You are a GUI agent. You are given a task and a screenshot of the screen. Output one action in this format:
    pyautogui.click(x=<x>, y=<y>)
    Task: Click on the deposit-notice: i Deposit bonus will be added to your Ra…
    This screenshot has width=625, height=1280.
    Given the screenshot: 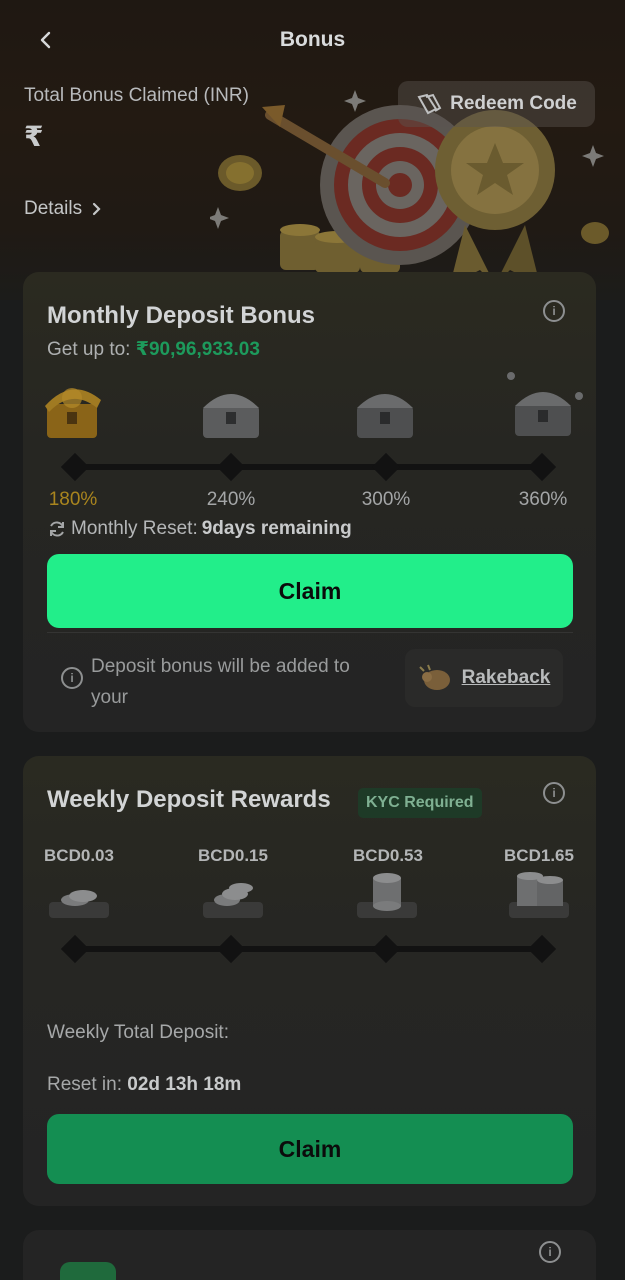 What is the action you would take?
    pyautogui.click(x=310, y=670)
    